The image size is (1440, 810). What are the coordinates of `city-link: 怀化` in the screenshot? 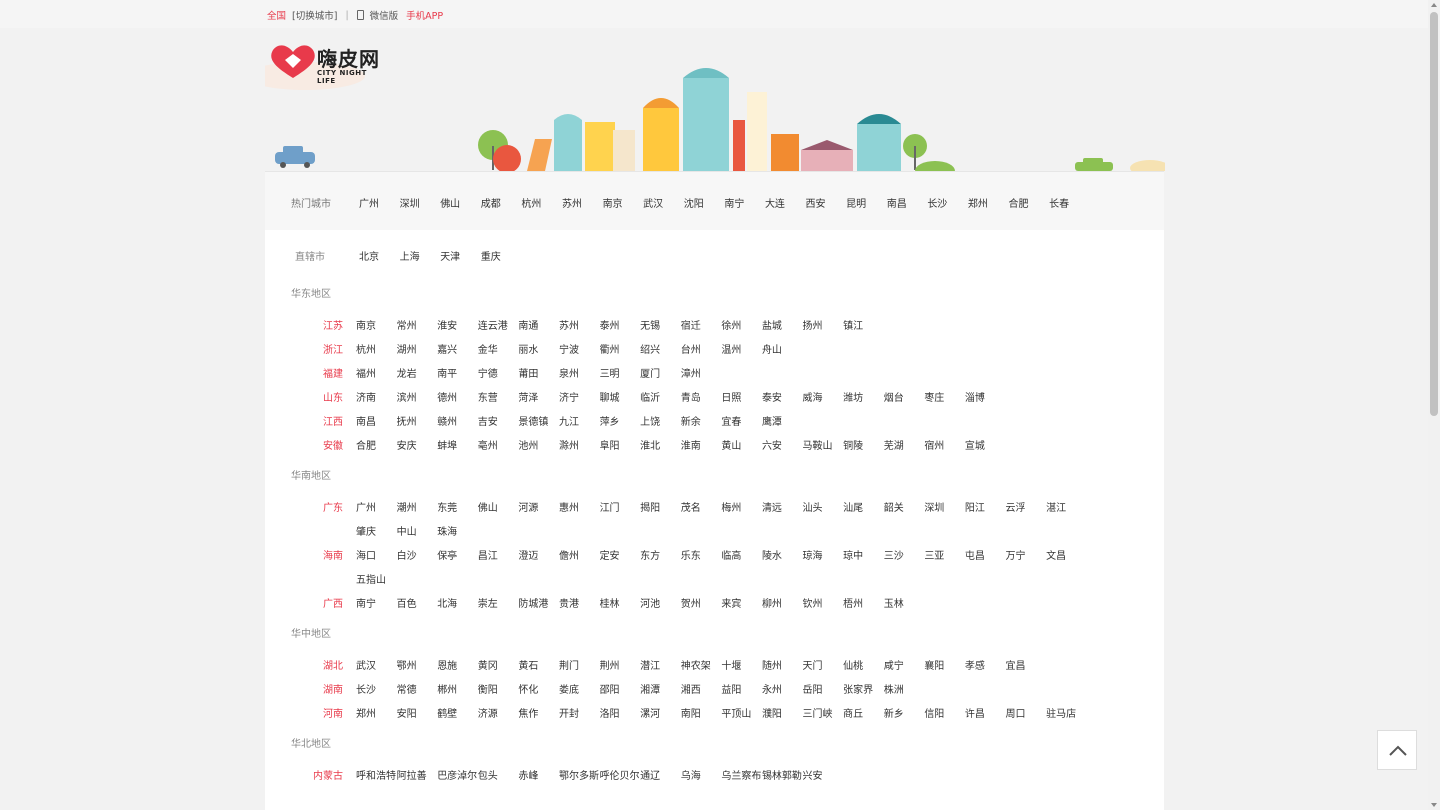 It's located at (538, 693).